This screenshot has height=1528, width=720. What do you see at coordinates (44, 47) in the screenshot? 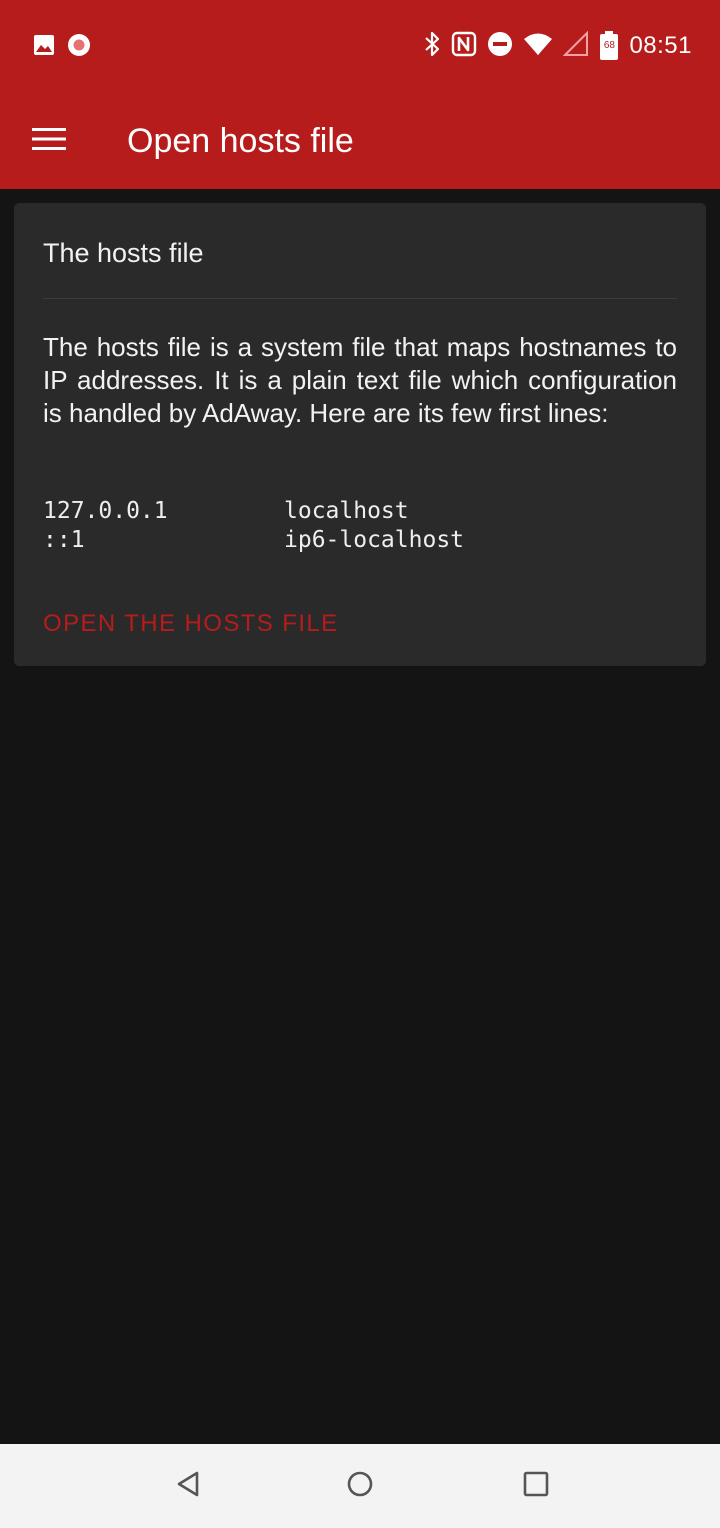
I see `image-icon` at bounding box center [44, 47].